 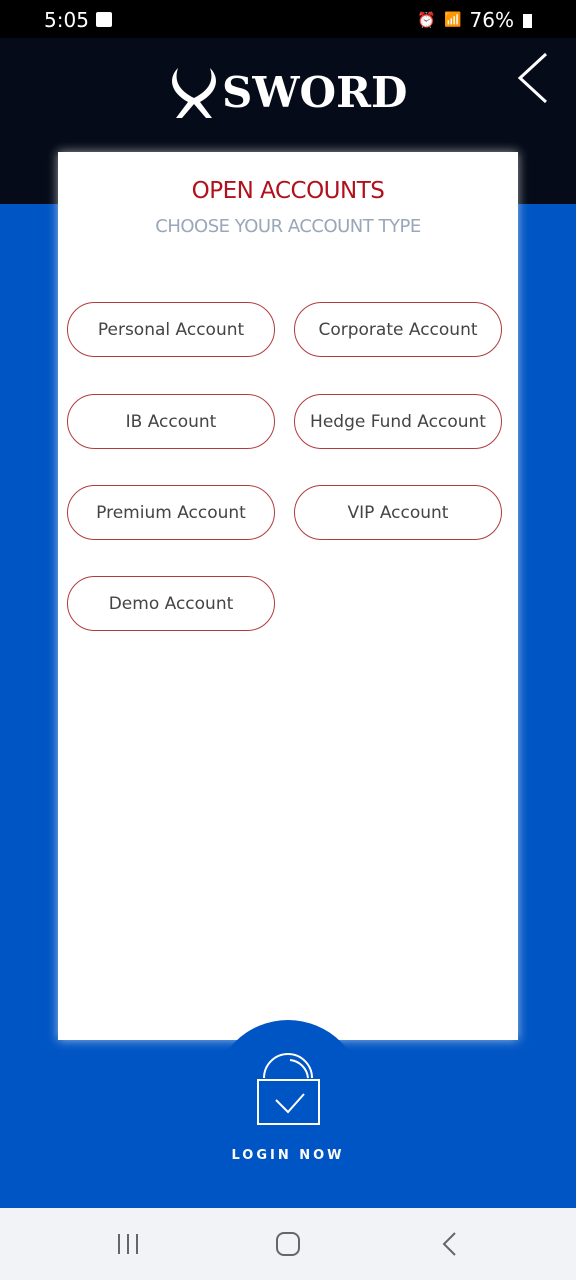 What do you see at coordinates (427, 20) in the screenshot?
I see `alarm-icon: ⏰` at bounding box center [427, 20].